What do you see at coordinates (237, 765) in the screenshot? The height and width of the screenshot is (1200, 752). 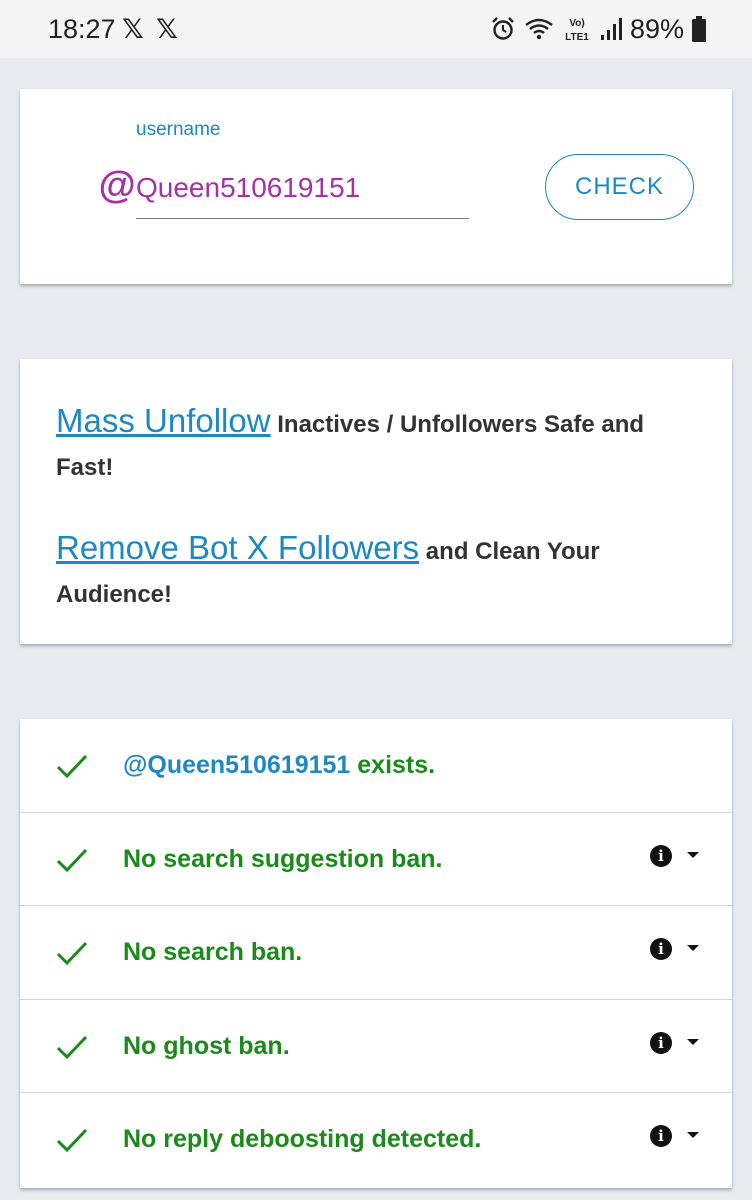 I see `result-username: @Queen510619151` at bounding box center [237, 765].